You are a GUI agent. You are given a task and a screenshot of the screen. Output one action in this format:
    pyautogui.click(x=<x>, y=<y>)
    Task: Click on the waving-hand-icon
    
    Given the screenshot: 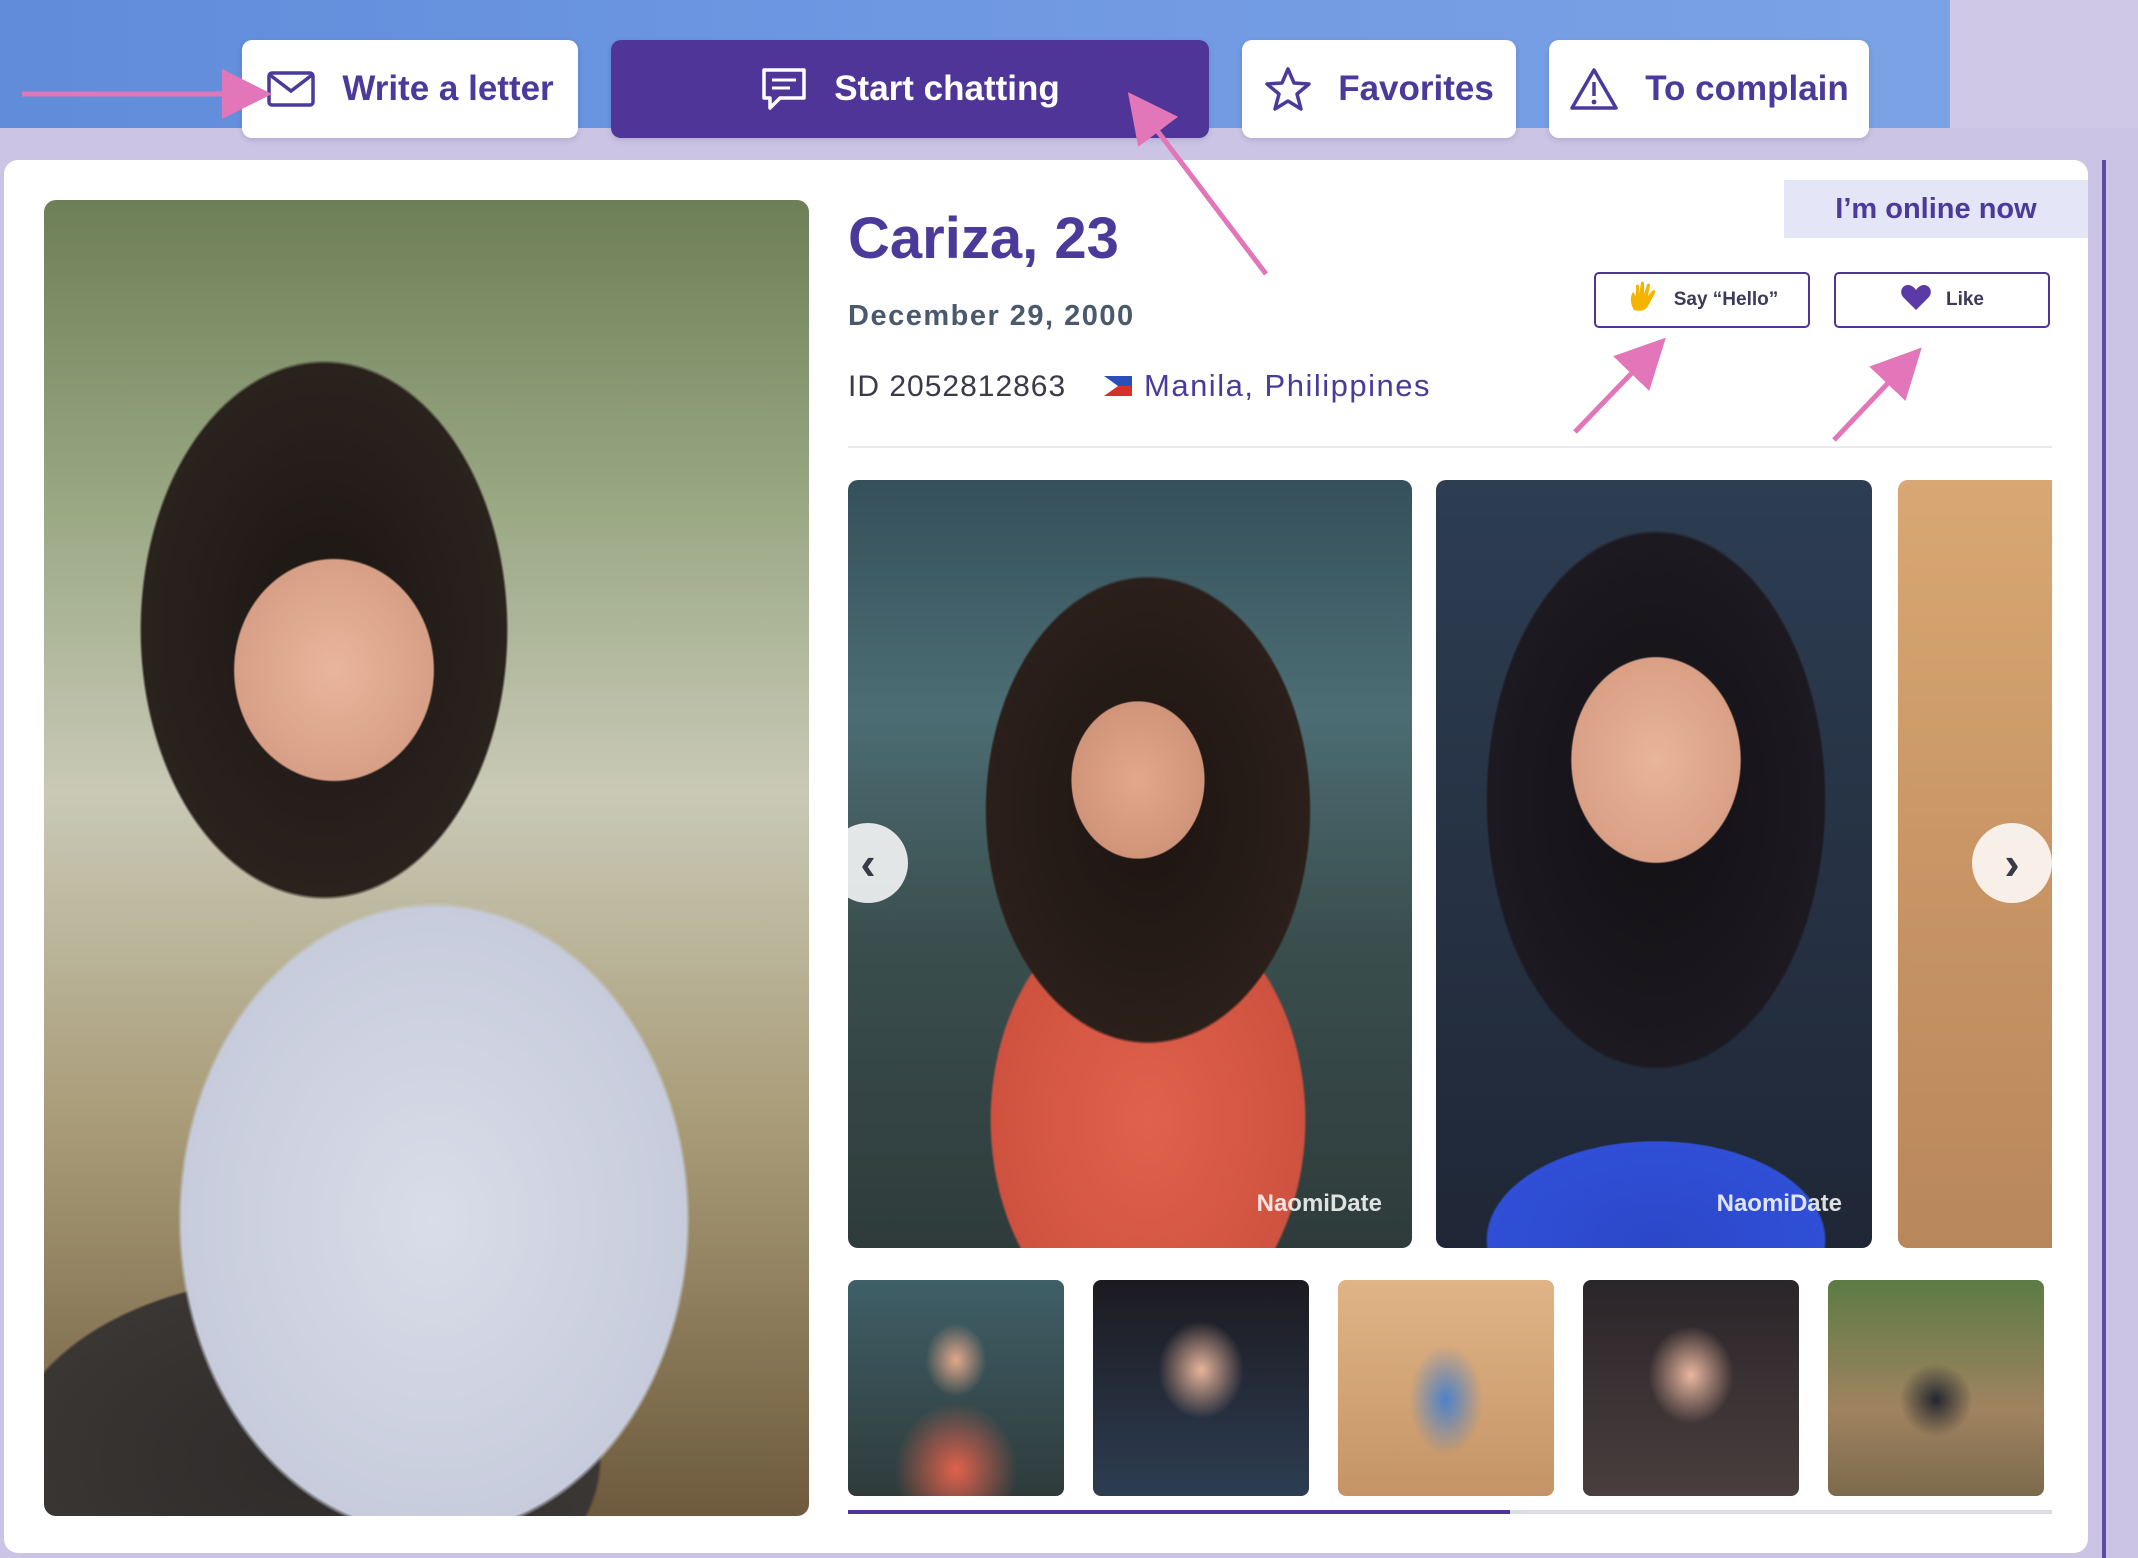 What is the action you would take?
    pyautogui.click(x=1643, y=300)
    